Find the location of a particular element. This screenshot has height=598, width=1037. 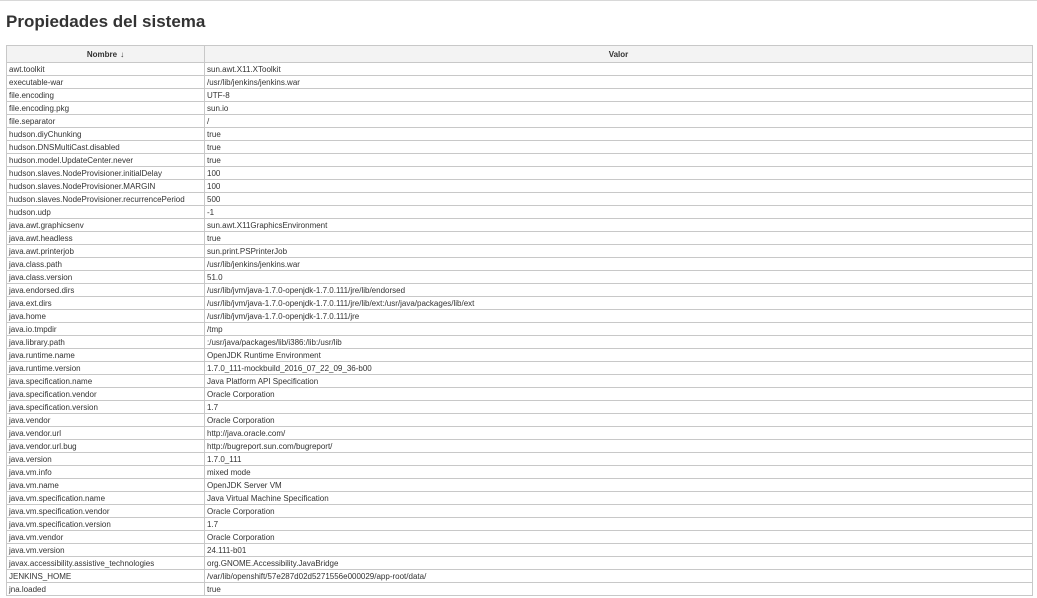

property-name-cell: file.separator is located at coordinates (105, 121).